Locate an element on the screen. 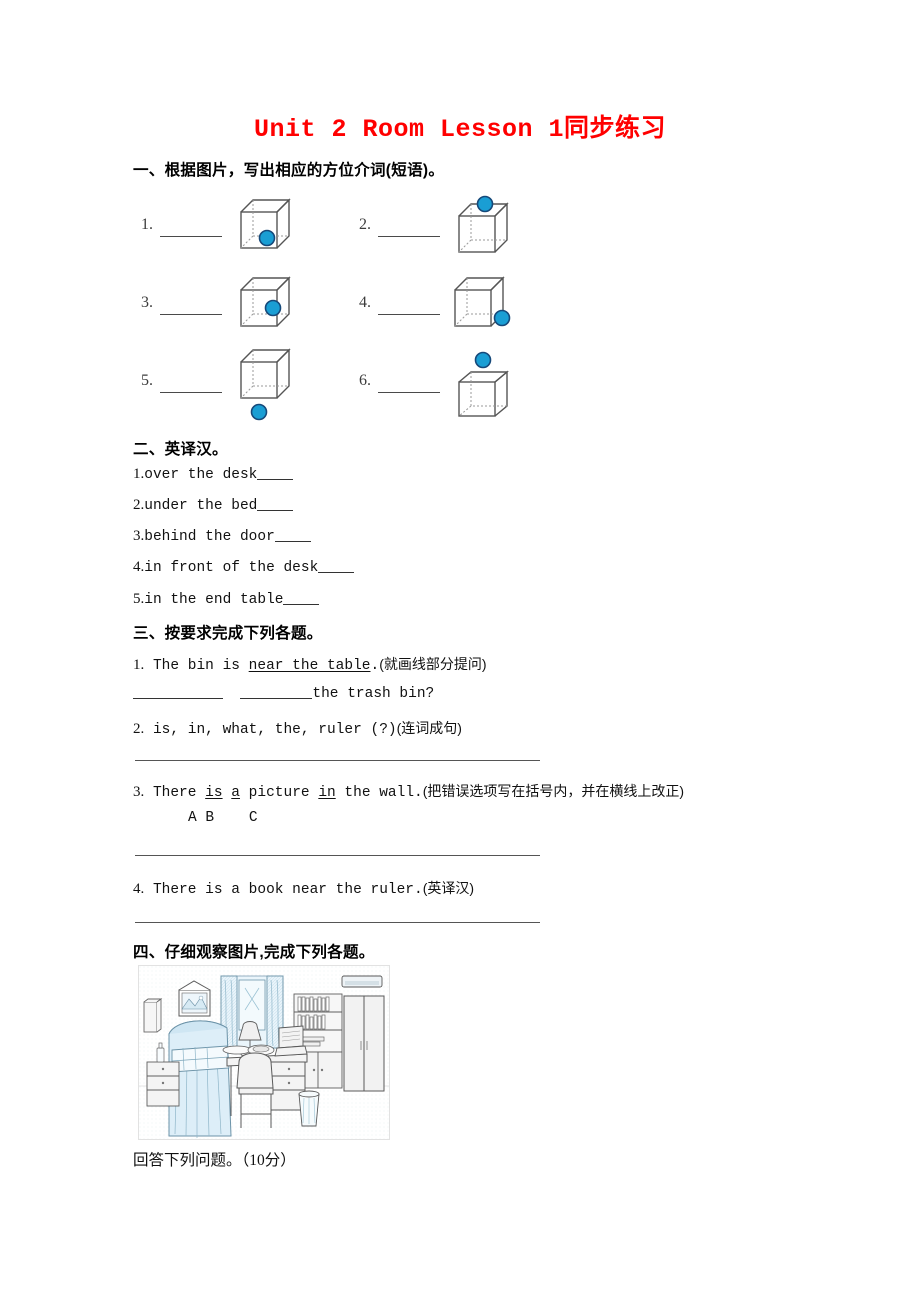 Image resolution: width=920 pixels, height=1302 pixels. page-title-chinese: 同步练习 is located at coordinates (615, 128).